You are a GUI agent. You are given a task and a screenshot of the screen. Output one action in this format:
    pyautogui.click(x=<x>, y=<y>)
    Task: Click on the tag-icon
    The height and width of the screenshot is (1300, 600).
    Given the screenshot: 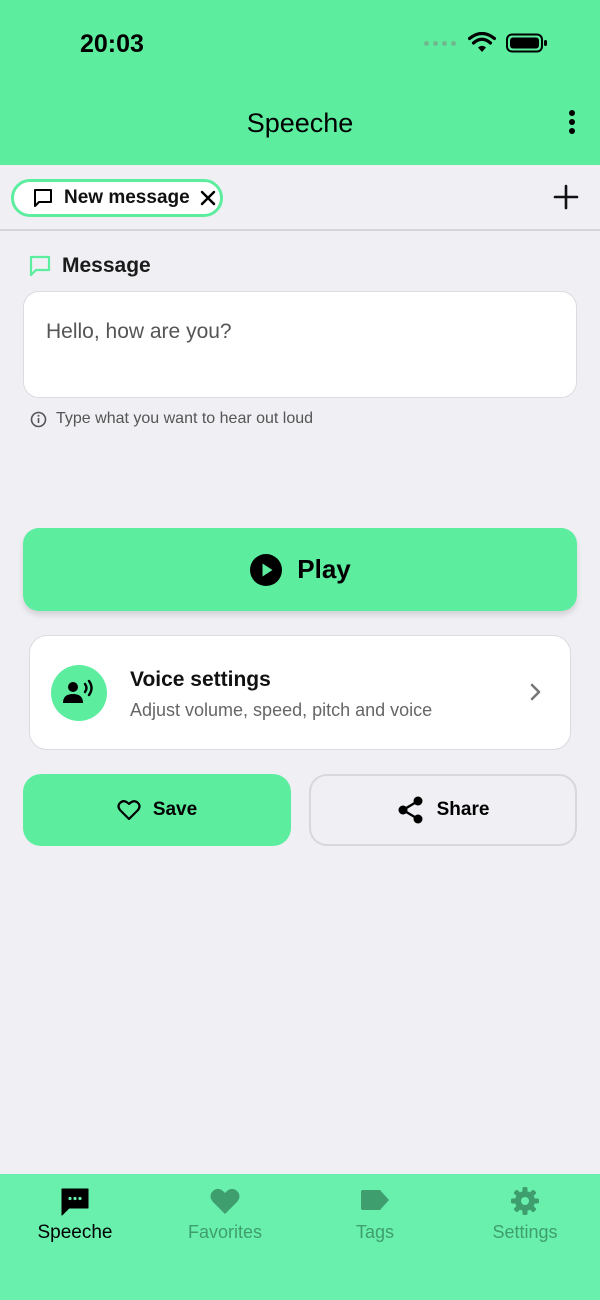 What is the action you would take?
    pyautogui.click(x=375, y=1200)
    